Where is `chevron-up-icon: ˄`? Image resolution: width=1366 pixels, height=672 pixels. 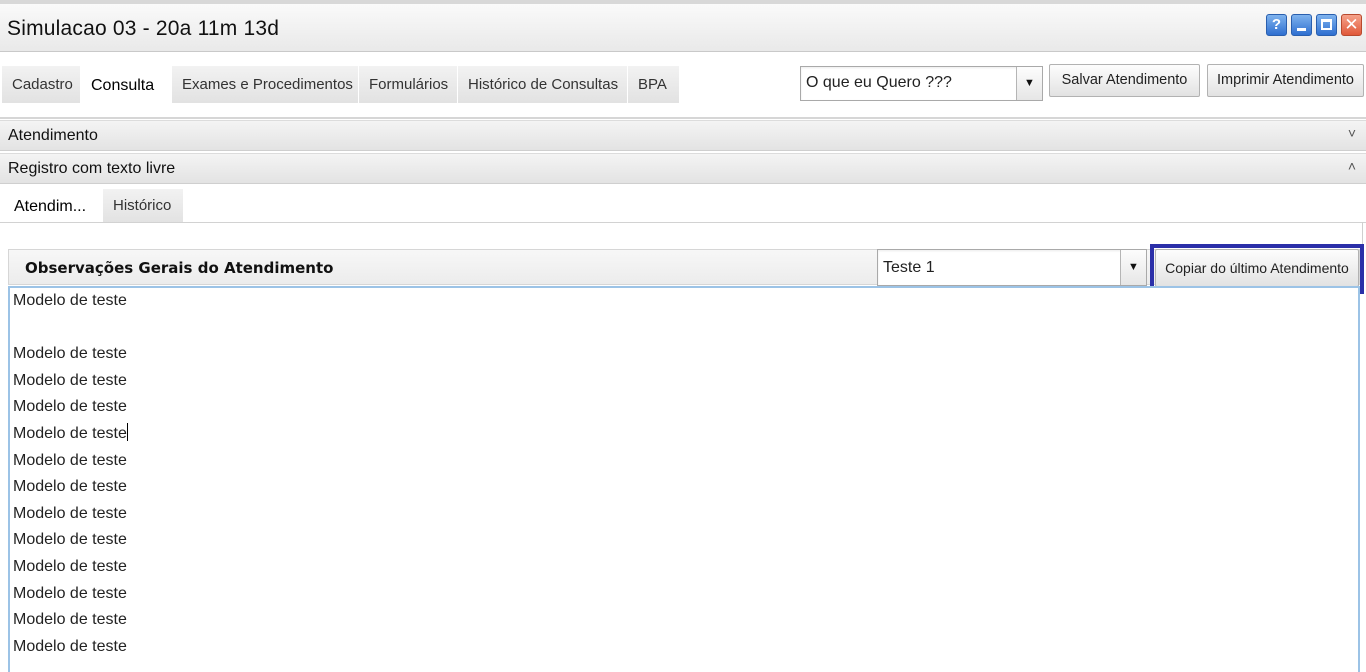
chevron-up-icon: ˄ is located at coordinates (1352, 166).